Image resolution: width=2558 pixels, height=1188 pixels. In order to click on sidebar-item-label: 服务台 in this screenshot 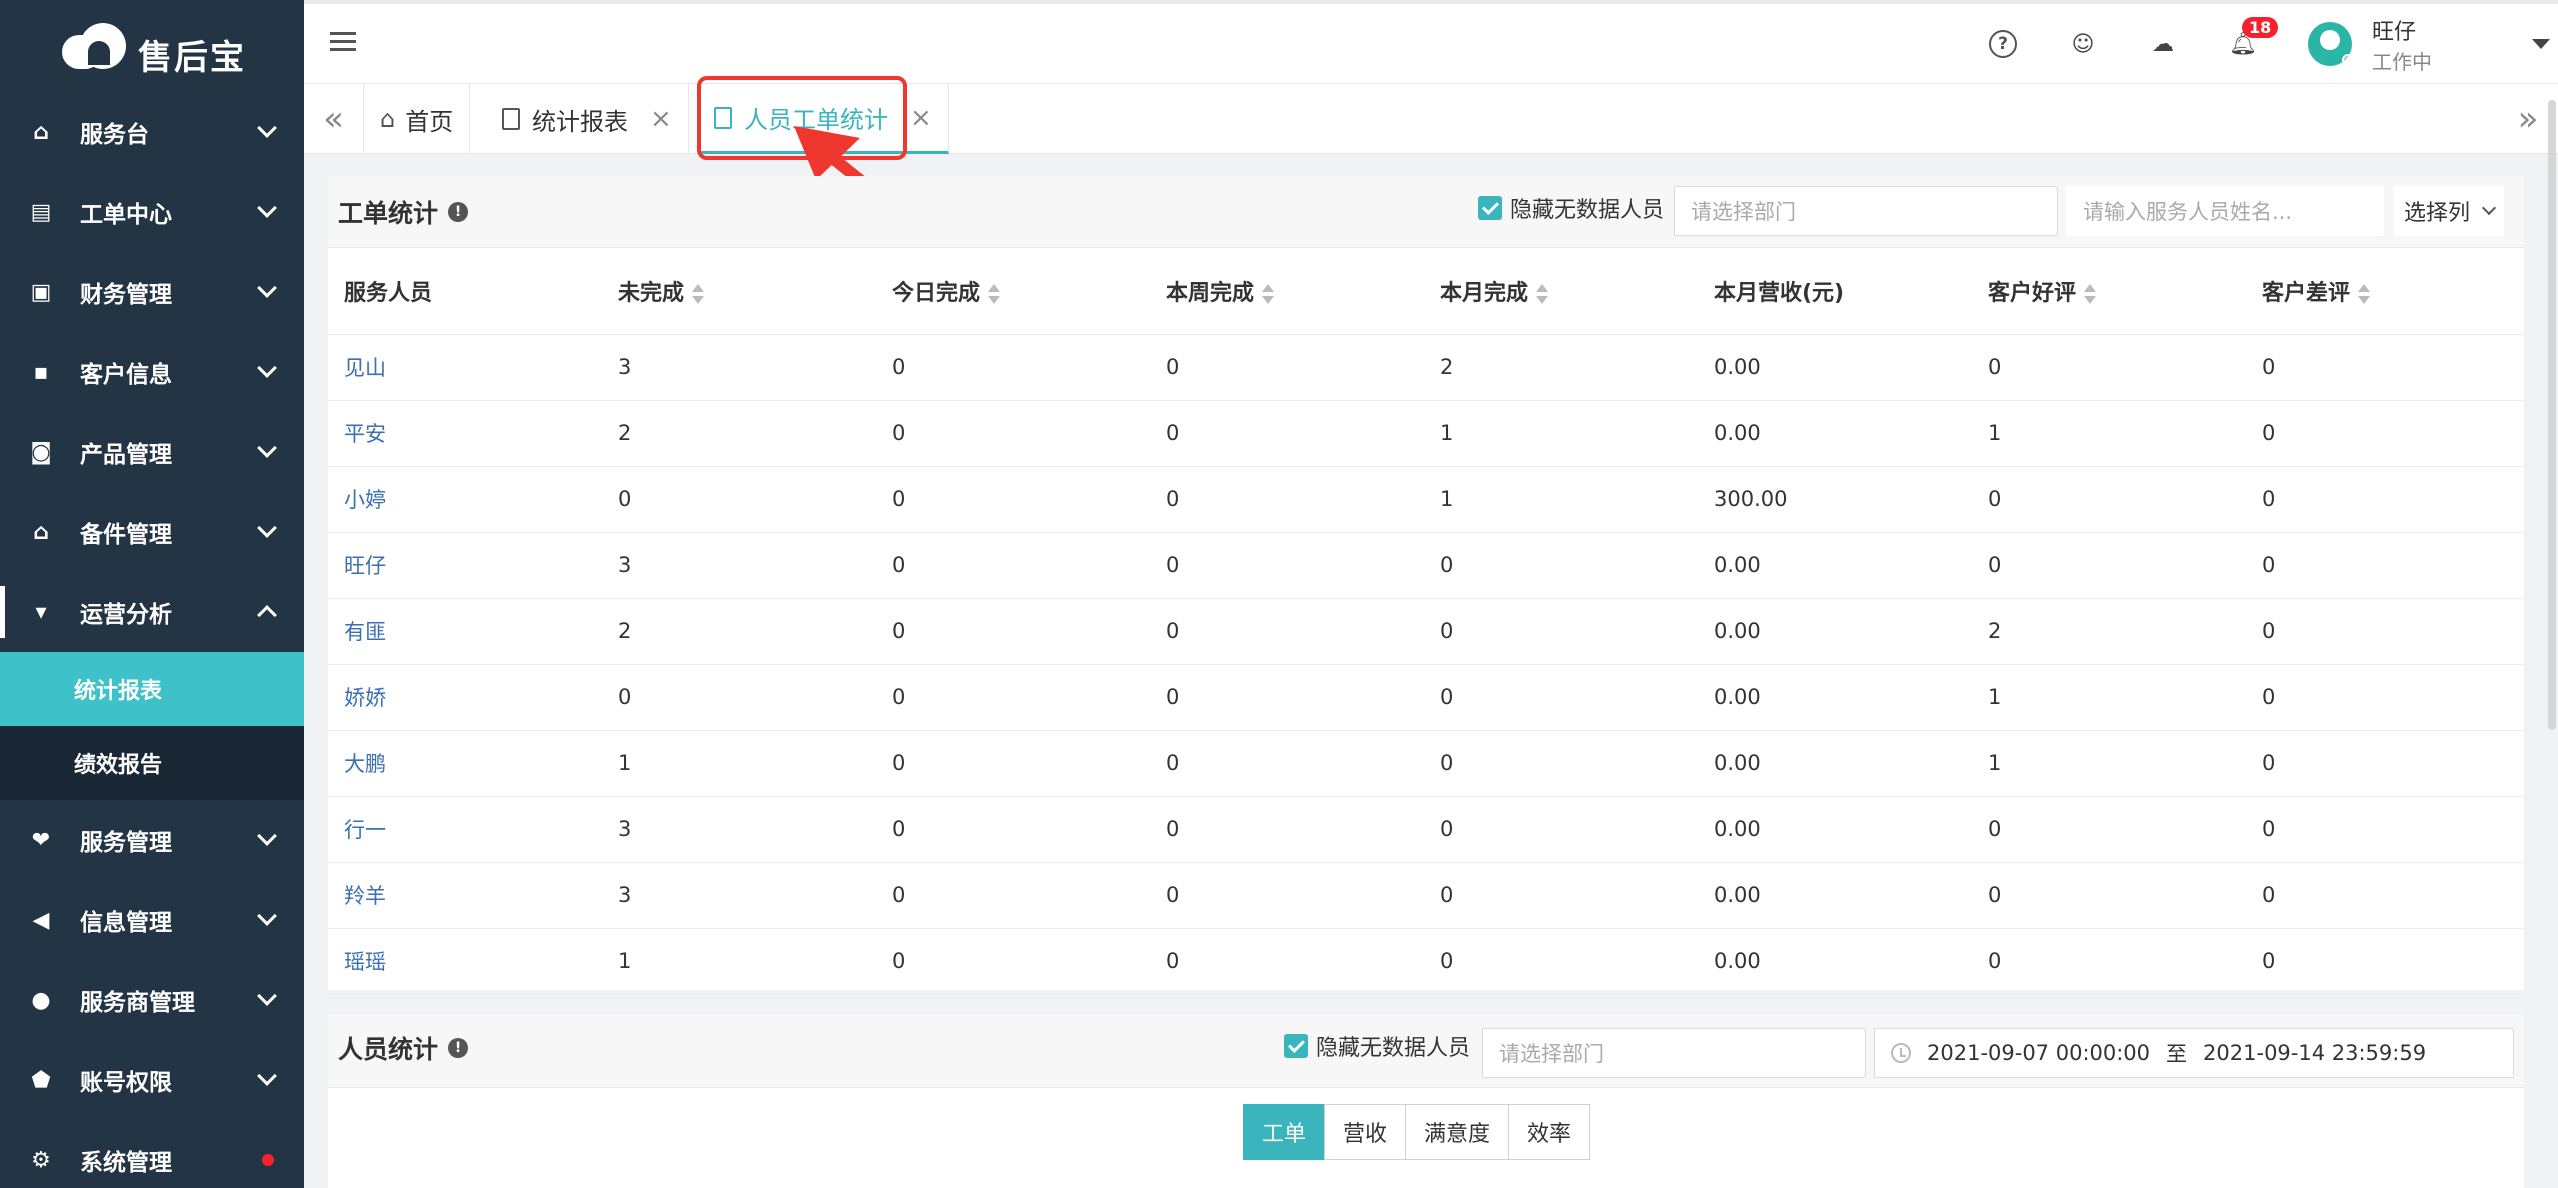, I will do `click(114, 135)`.